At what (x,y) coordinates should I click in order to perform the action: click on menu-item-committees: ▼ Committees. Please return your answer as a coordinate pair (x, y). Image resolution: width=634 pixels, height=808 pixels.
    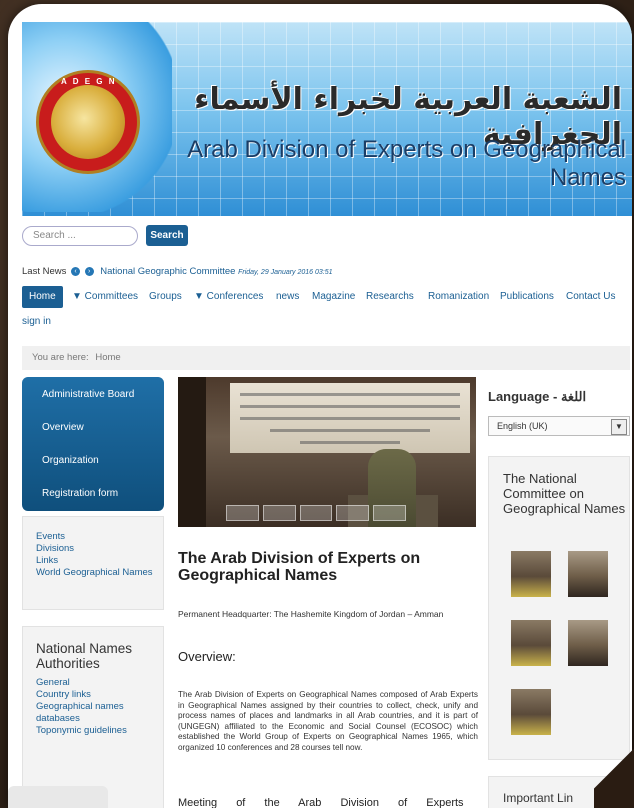
    Looking at the image, I should click on (105, 297).